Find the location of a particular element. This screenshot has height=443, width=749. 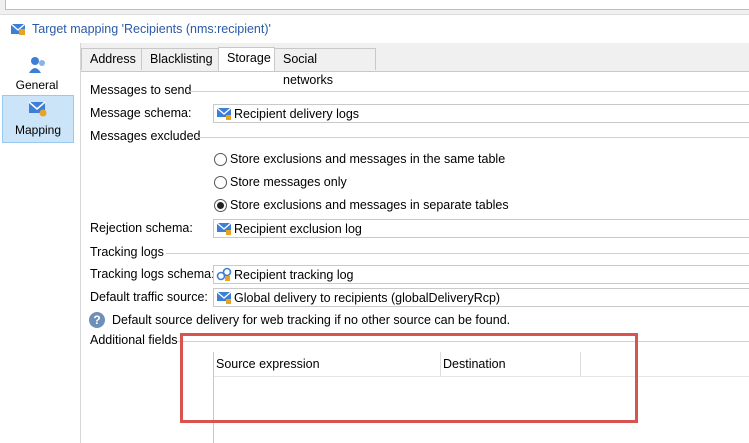

sidebar-item-label: Mapping is located at coordinates (38, 130).